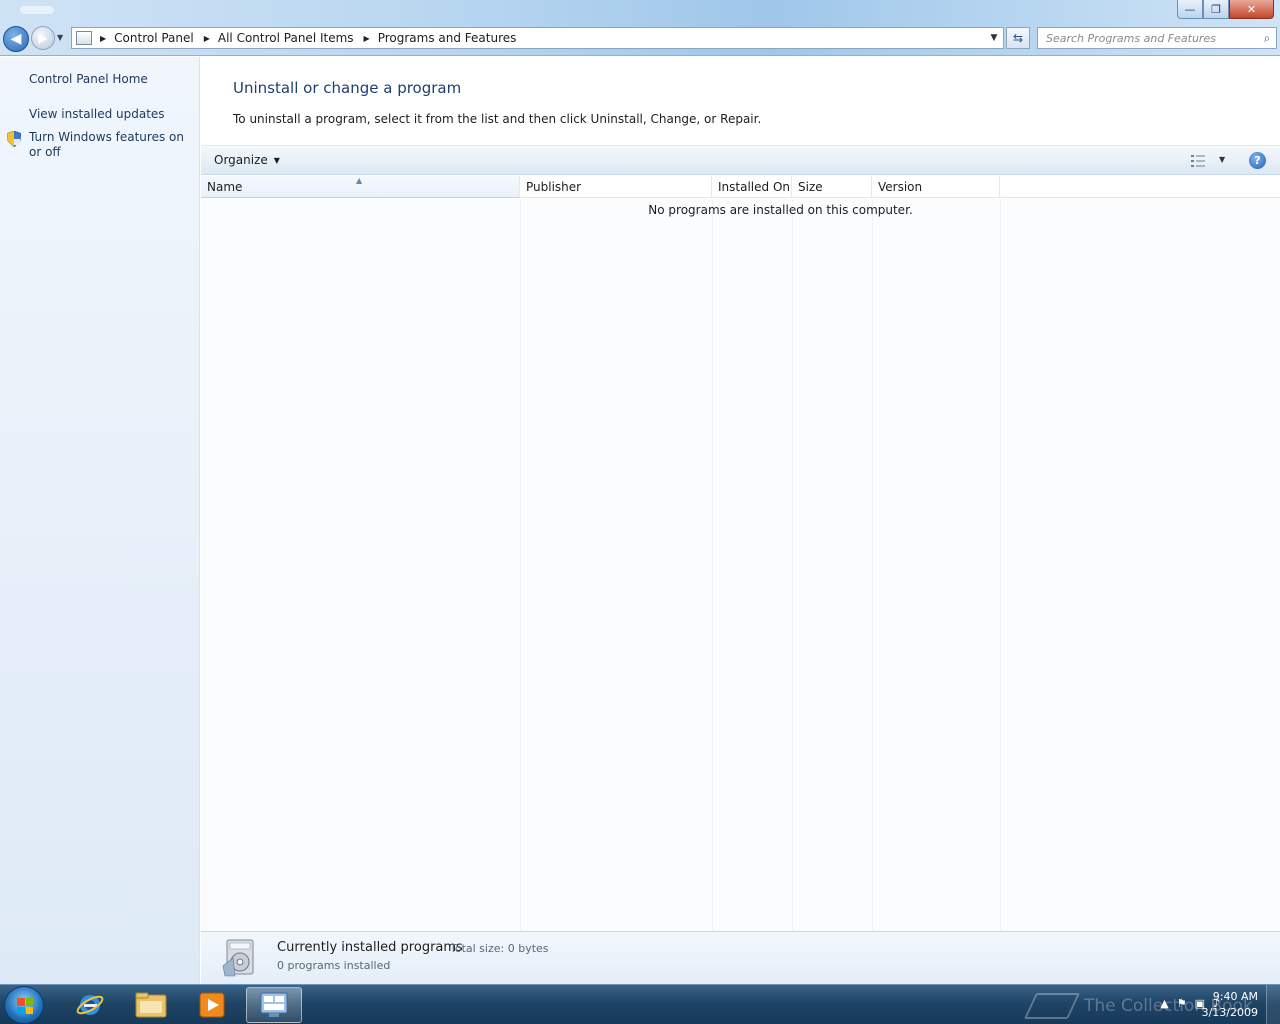 This screenshot has width=1280, height=1024. I want to click on internet-explorer-icon, so click(90, 1005).